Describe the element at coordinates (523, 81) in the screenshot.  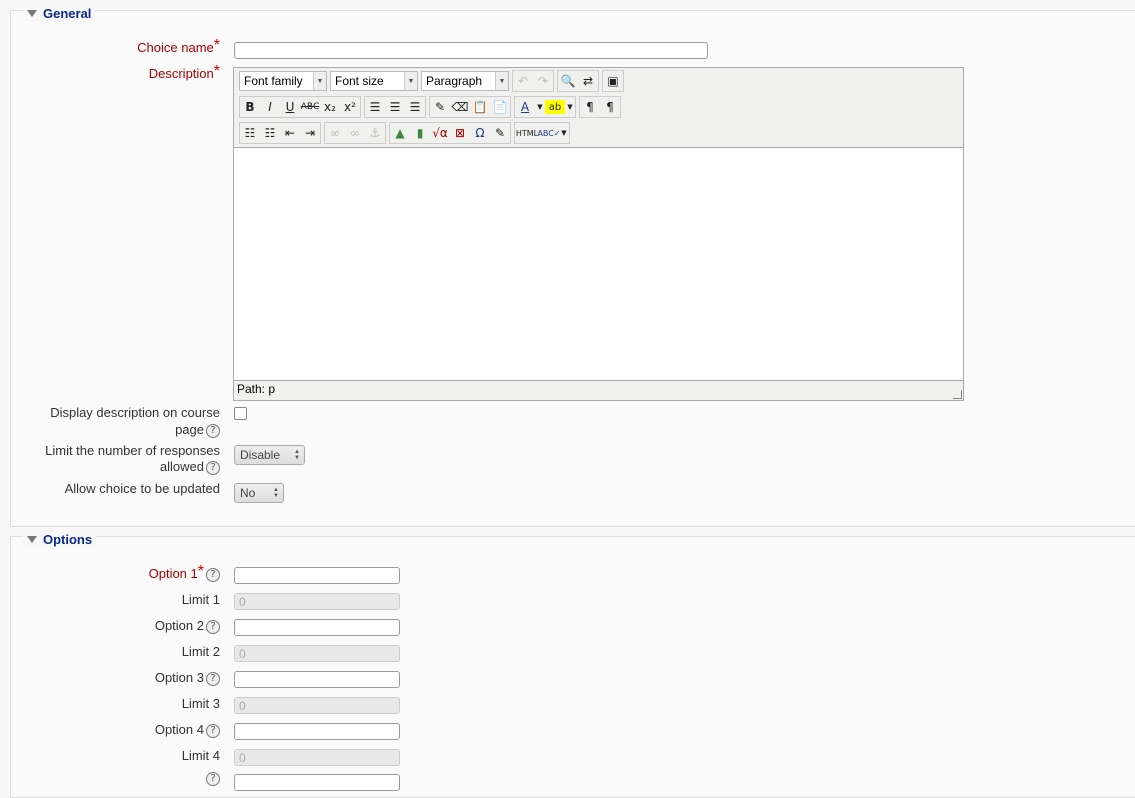
I see `undo-icon: ↶` at that location.